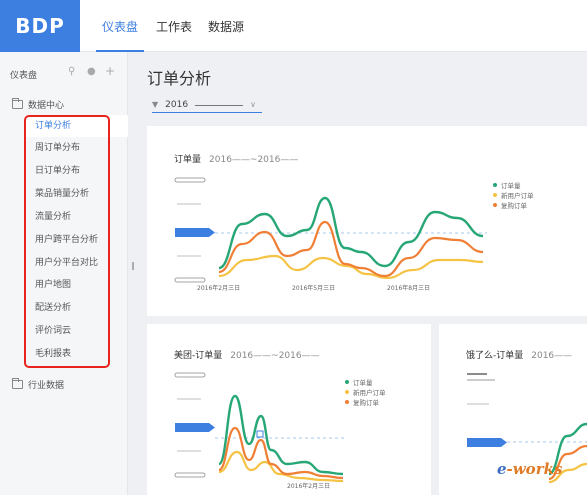 This screenshot has height=495, width=587. I want to click on app-logo: BDP, so click(40, 26).